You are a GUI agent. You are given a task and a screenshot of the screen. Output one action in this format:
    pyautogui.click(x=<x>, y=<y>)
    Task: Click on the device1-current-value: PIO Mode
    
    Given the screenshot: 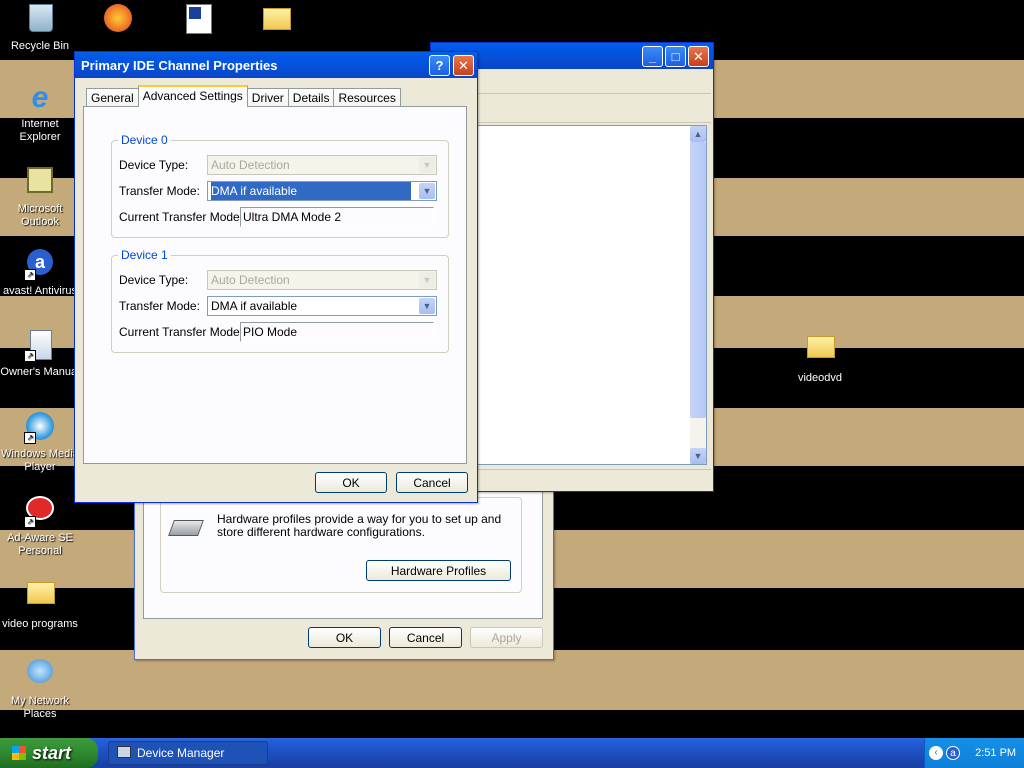 What is the action you would take?
    pyautogui.click(x=337, y=332)
    